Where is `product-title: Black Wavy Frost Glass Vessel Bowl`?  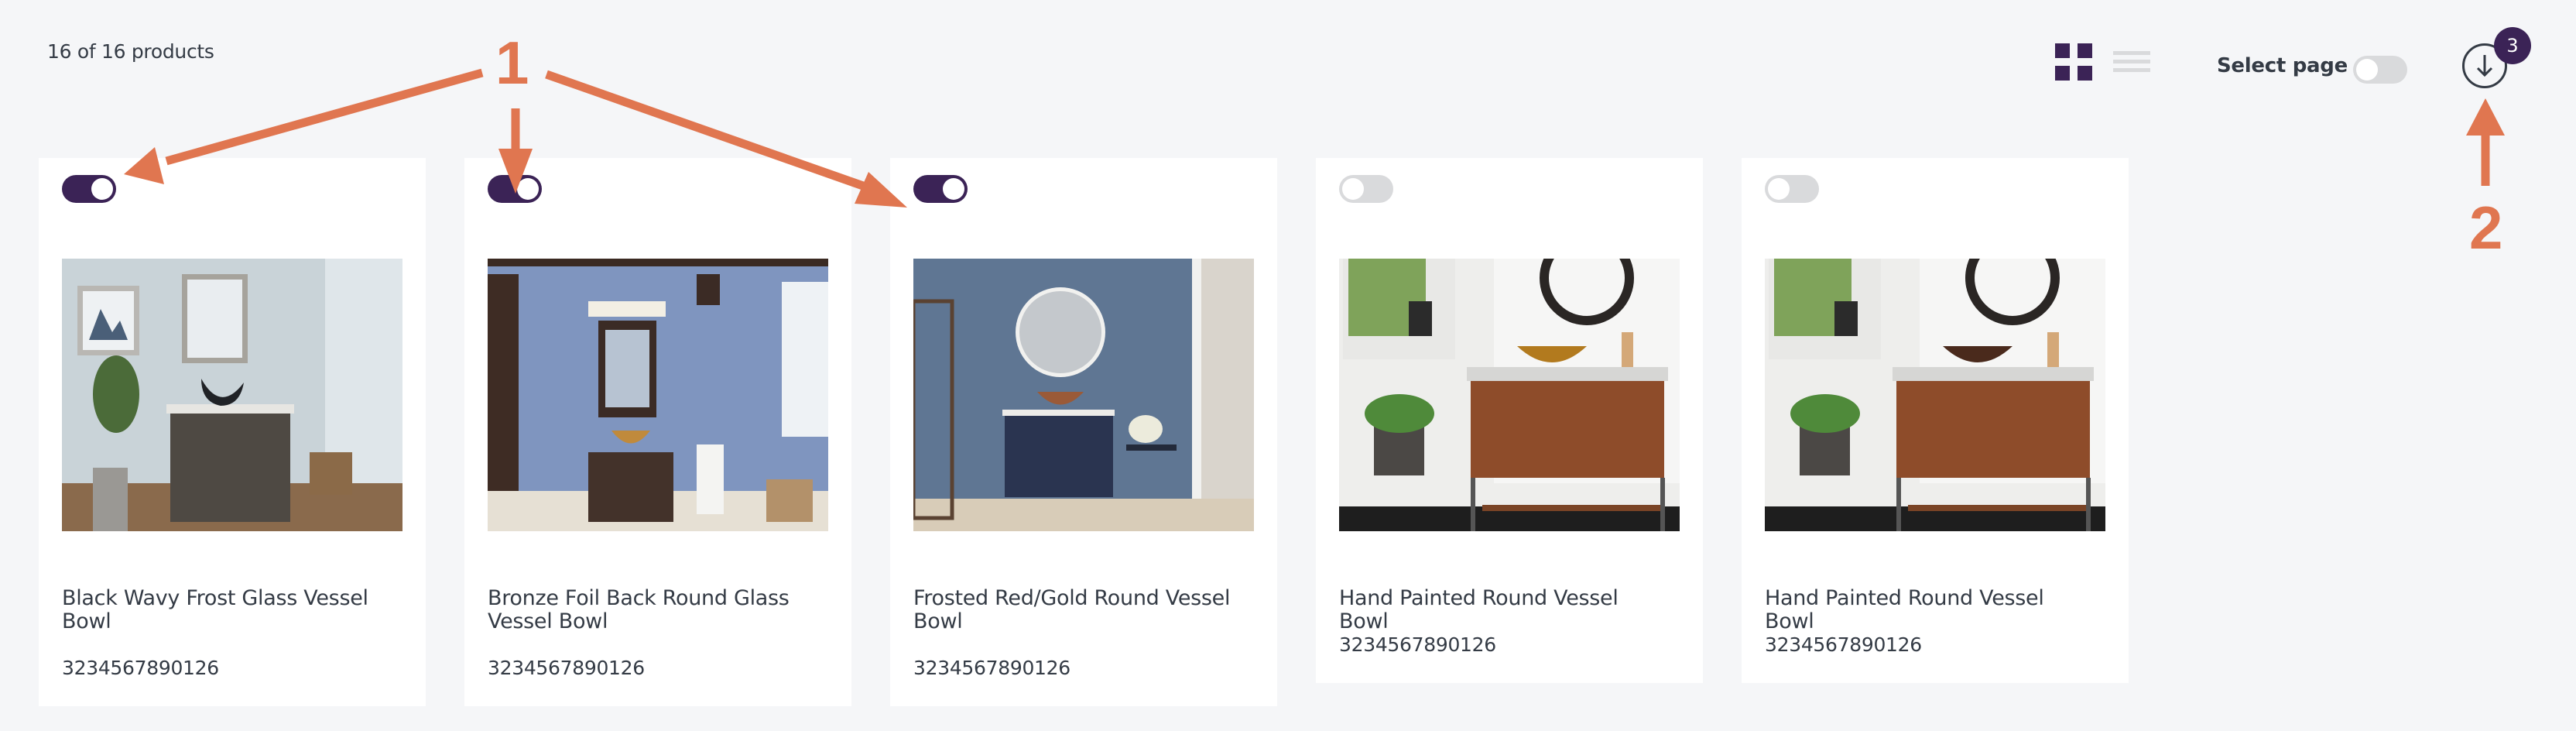 product-title: Black Wavy Frost Glass Vessel Bowl is located at coordinates (224, 610).